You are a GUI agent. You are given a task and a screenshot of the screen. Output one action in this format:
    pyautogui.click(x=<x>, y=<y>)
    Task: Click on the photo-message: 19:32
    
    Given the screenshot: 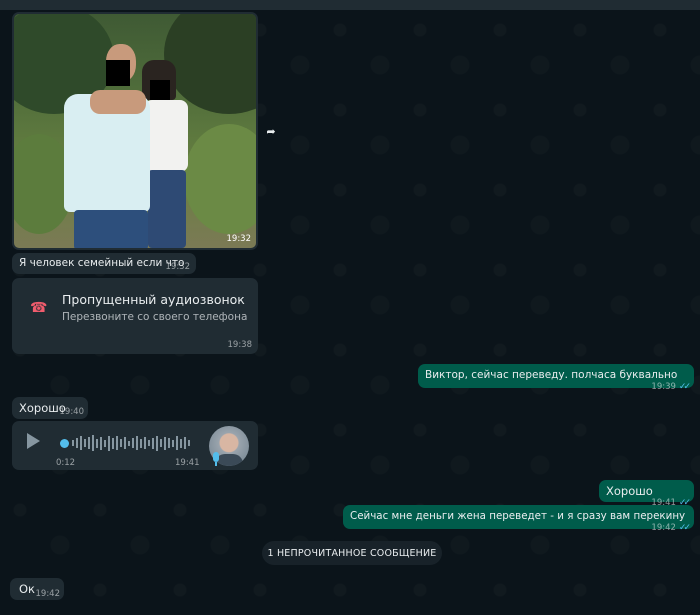 What is the action you would take?
    pyautogui.click(x=135, y=131)
    